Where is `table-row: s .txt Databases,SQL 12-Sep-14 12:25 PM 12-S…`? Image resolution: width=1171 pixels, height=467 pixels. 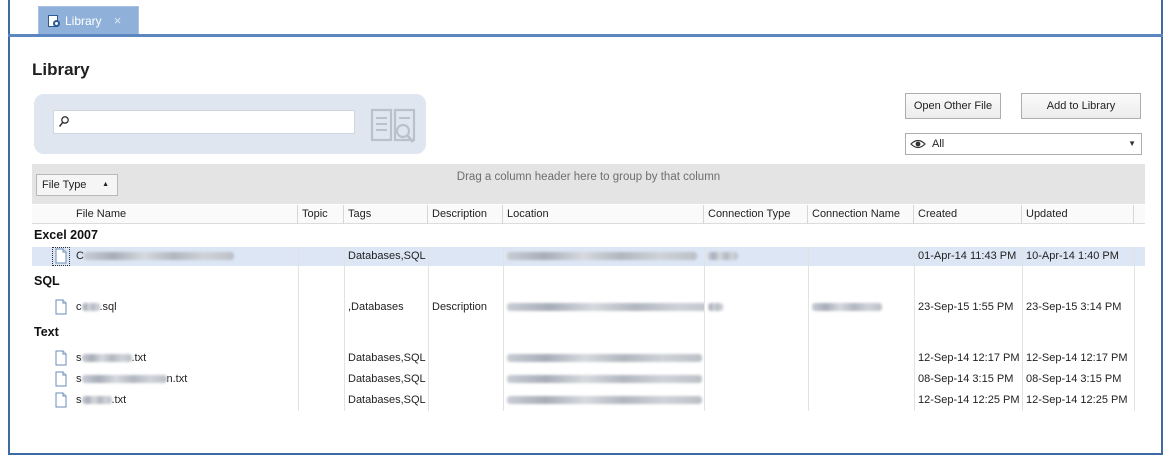
table-row: s .txt Databases,SQL 12-Sep-14 12:25 PM 12-S… is located at coordinates (588, 400).